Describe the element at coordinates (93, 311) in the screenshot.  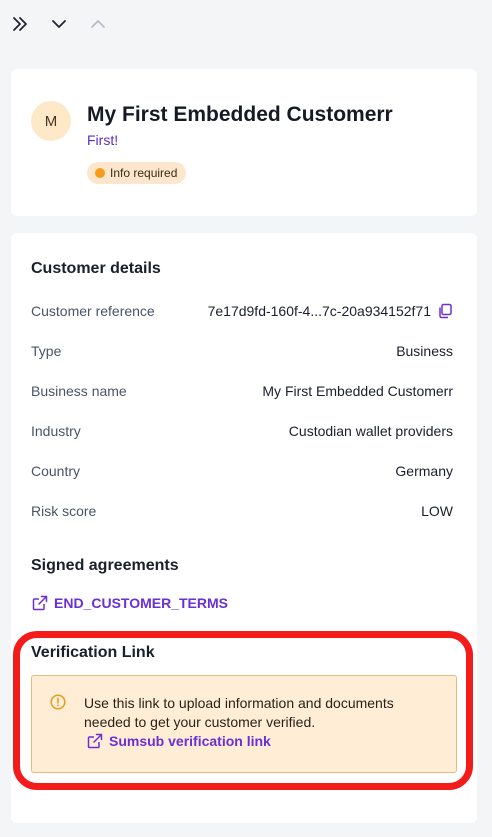
I see `detail-label: Customer reference` at that location.